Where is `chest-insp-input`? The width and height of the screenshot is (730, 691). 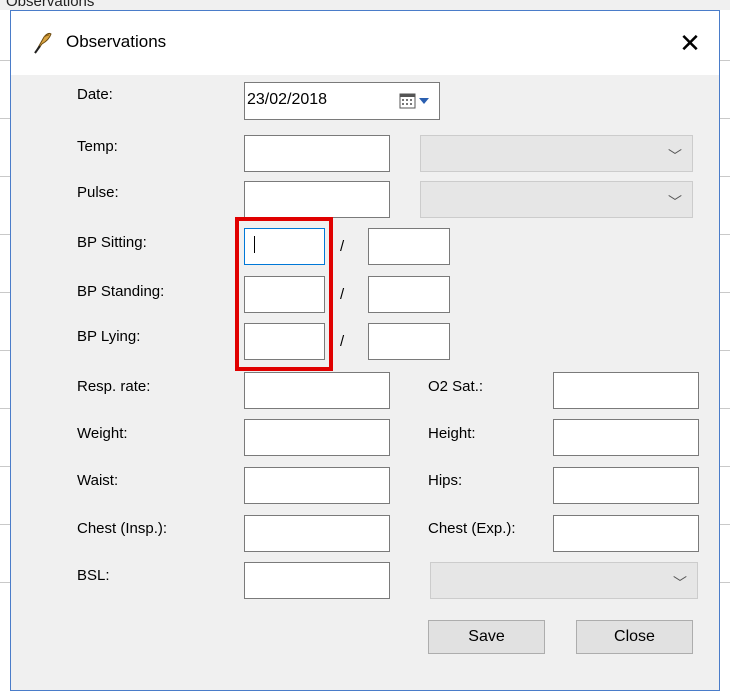
chest-insp-input is located at coordinates (317, 533).